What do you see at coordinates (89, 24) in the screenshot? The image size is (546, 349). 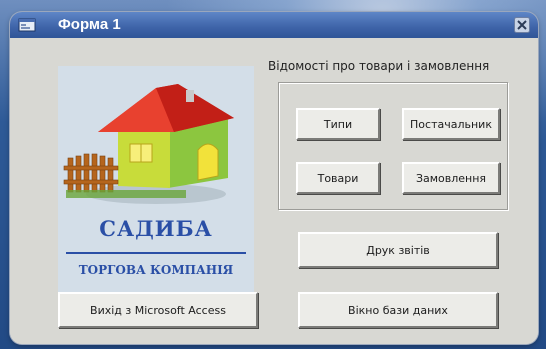 I see `window-title: Форма 1` at bounding box center [89, 24].